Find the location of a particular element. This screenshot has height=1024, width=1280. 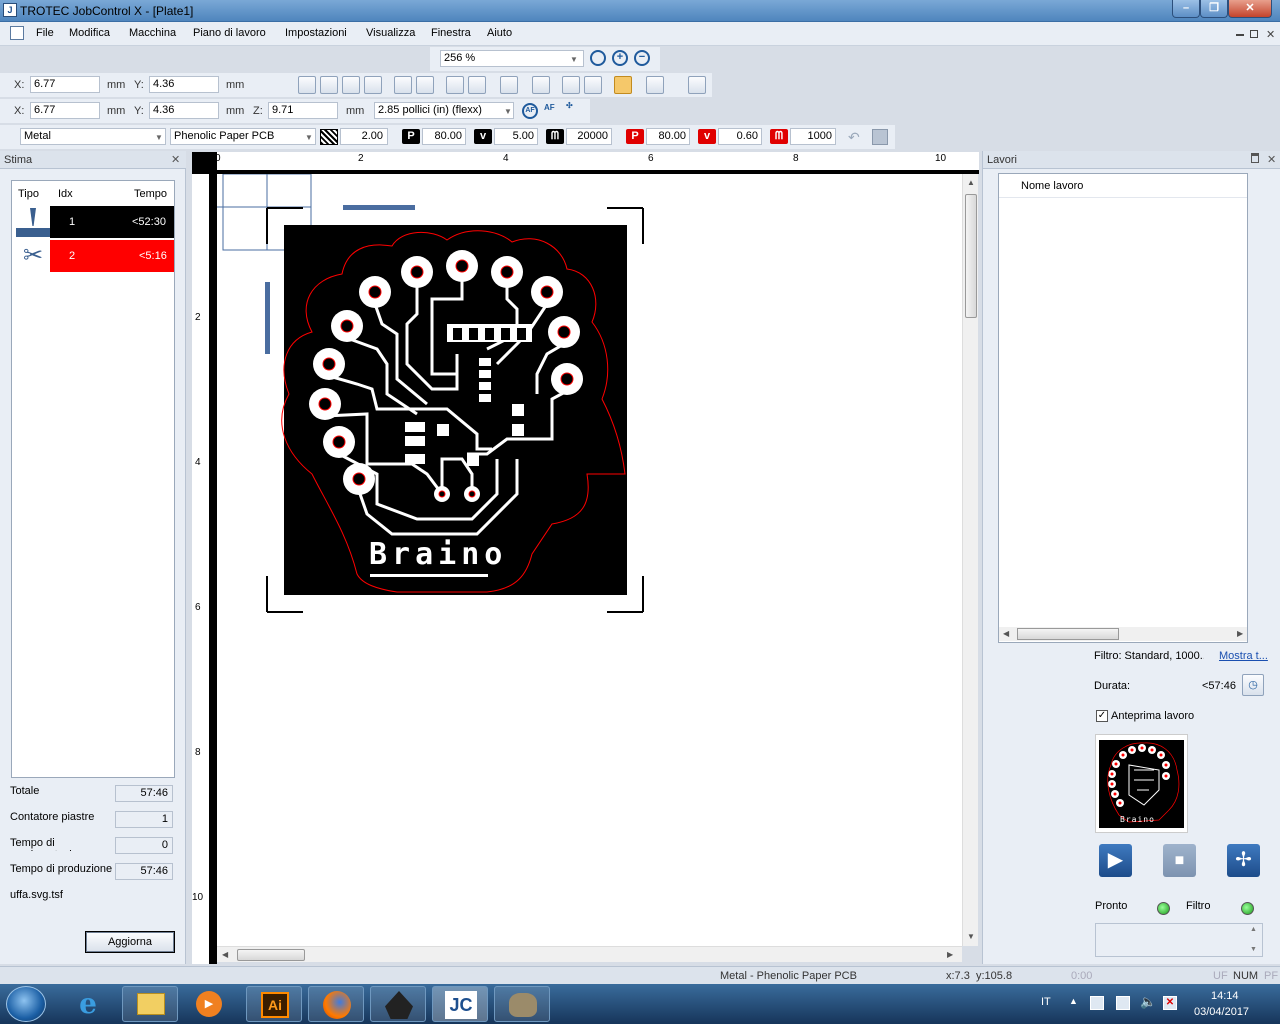

autofocus-icon: AF is located at coordinates (530, 111).